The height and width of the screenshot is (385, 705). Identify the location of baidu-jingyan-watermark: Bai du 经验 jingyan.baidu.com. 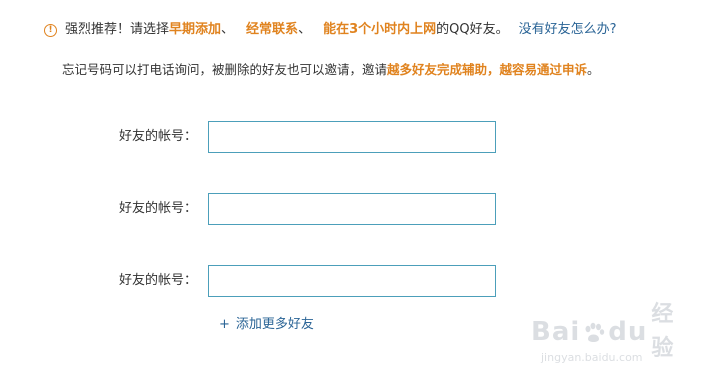
(602, 336).